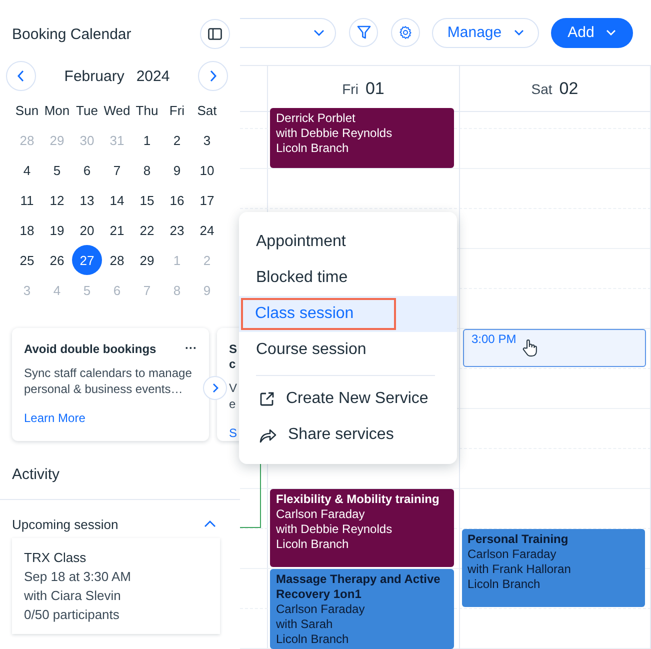 The image size is (651, 649). Describe the element at coordinates (153, 76) in the screenshot. I see `year-label: 2024` at that location.